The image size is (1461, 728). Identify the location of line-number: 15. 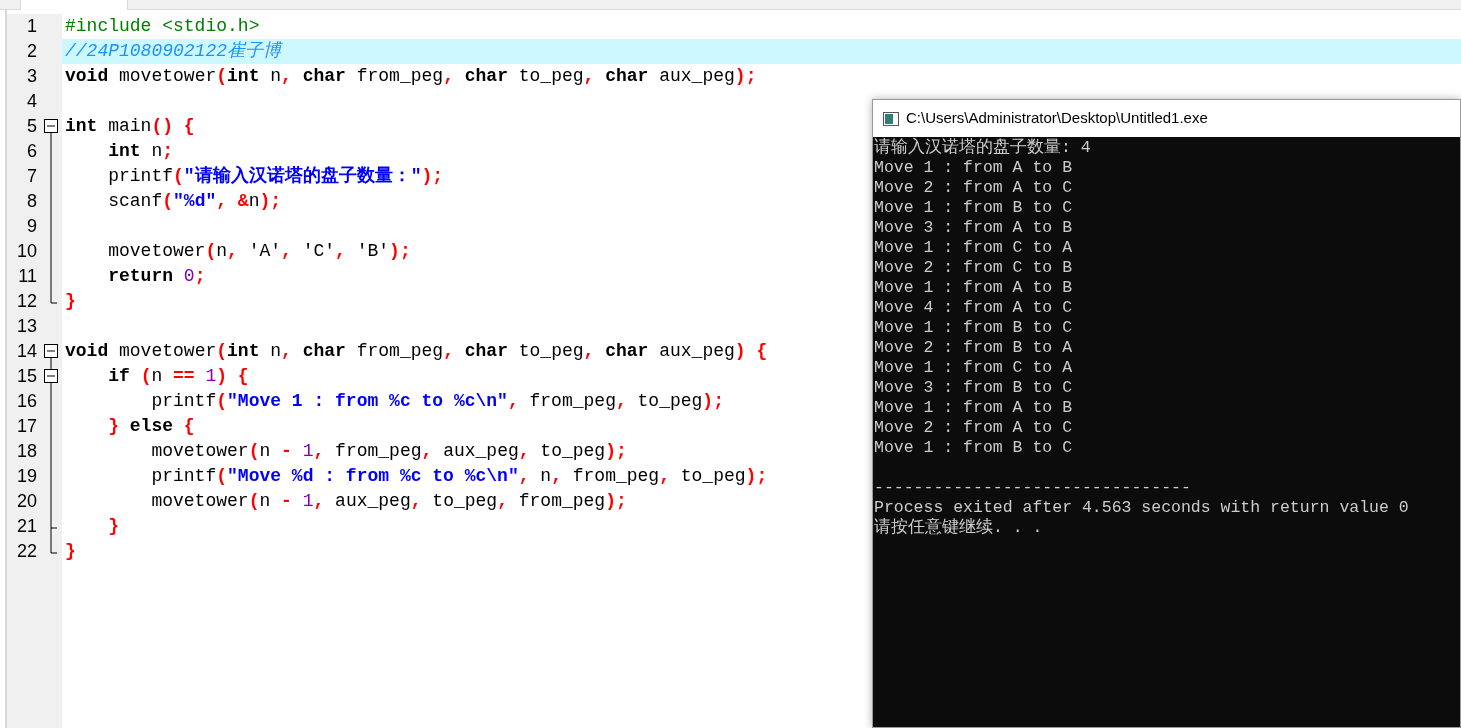
(26, 376).